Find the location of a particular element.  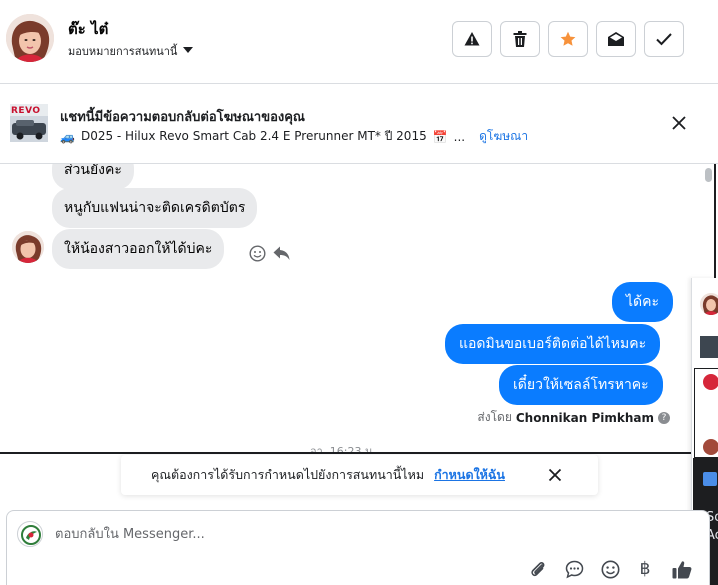

assign-to-me-link: กำหนดให้ฉัน is located at coordinates (469, 475).